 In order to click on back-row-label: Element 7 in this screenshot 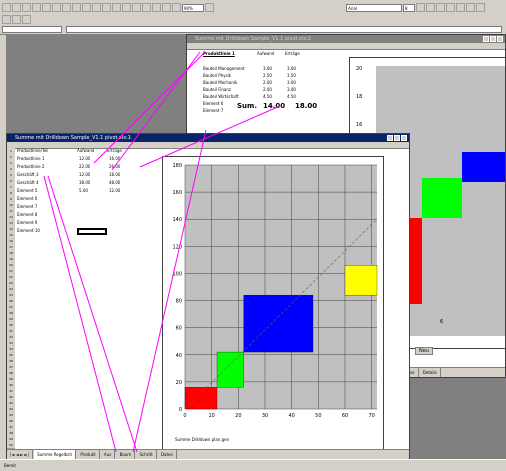, I will do `click(213, 111)`.